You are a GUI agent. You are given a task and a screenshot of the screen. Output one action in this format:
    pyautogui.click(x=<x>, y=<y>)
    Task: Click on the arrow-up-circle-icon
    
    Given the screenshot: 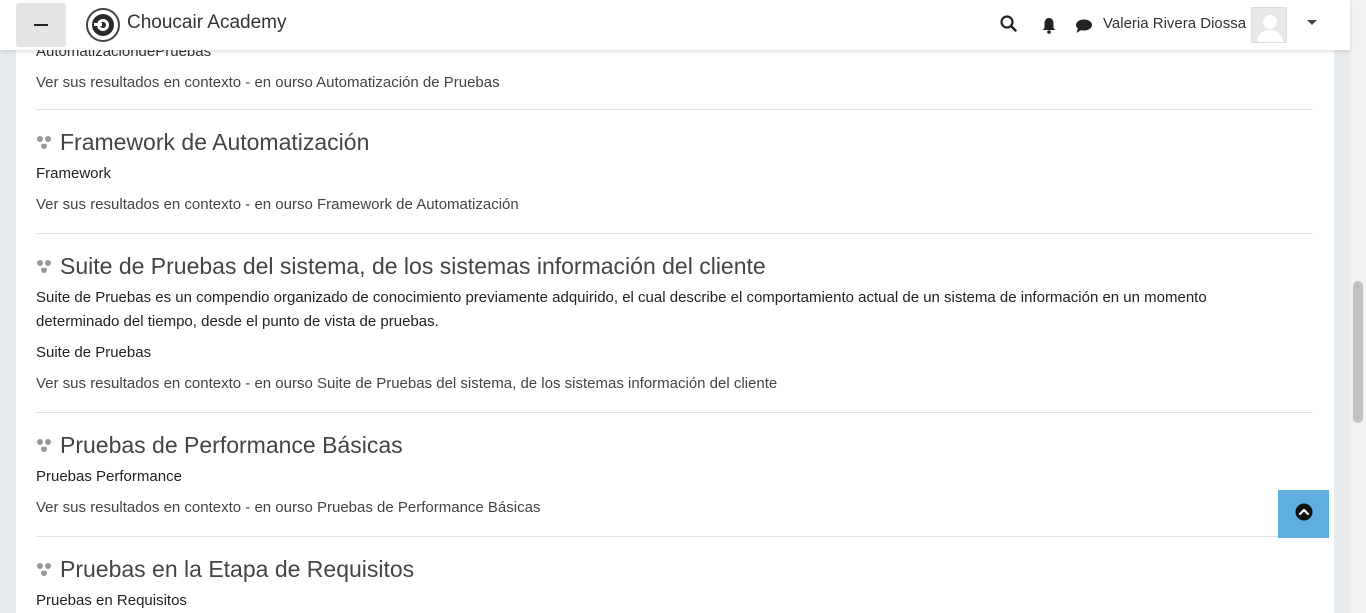 What is the action you would take?
    pyautogui.click(x=1304, y=514)
    